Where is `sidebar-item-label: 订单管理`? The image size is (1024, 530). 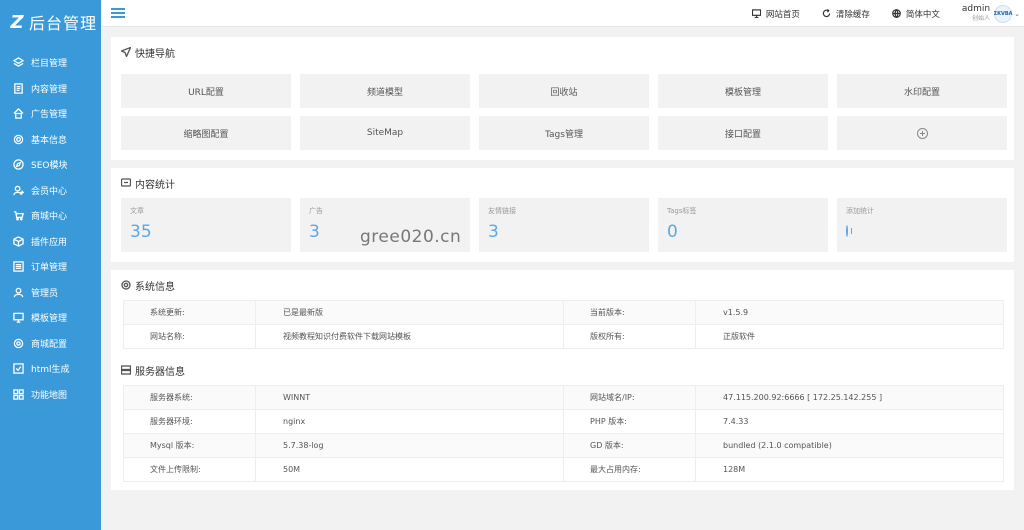 sidebar-item-label: 订单管理 is located at coordinates (49, 268).